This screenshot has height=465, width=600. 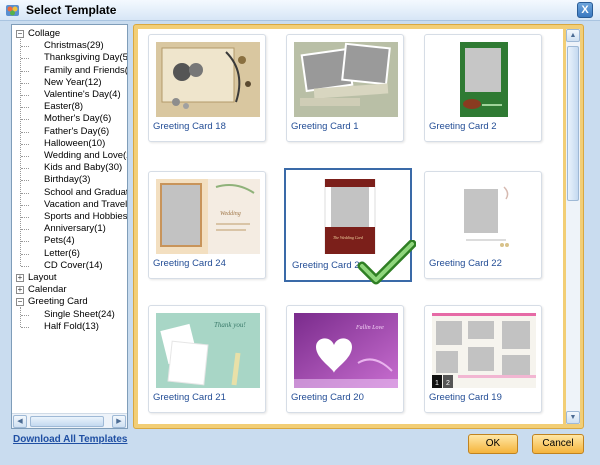 I want to click on tree-item: Mother's Day(6), so click(x=77, y=119).